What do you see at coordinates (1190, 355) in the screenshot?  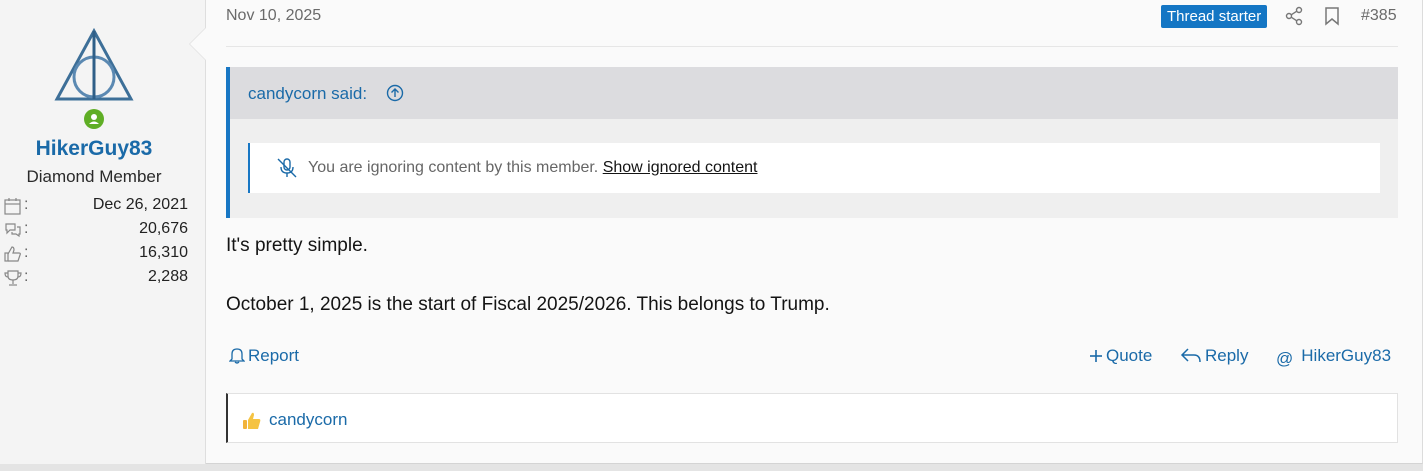 I see `reply-icon` at bounding box center [1190, 355].